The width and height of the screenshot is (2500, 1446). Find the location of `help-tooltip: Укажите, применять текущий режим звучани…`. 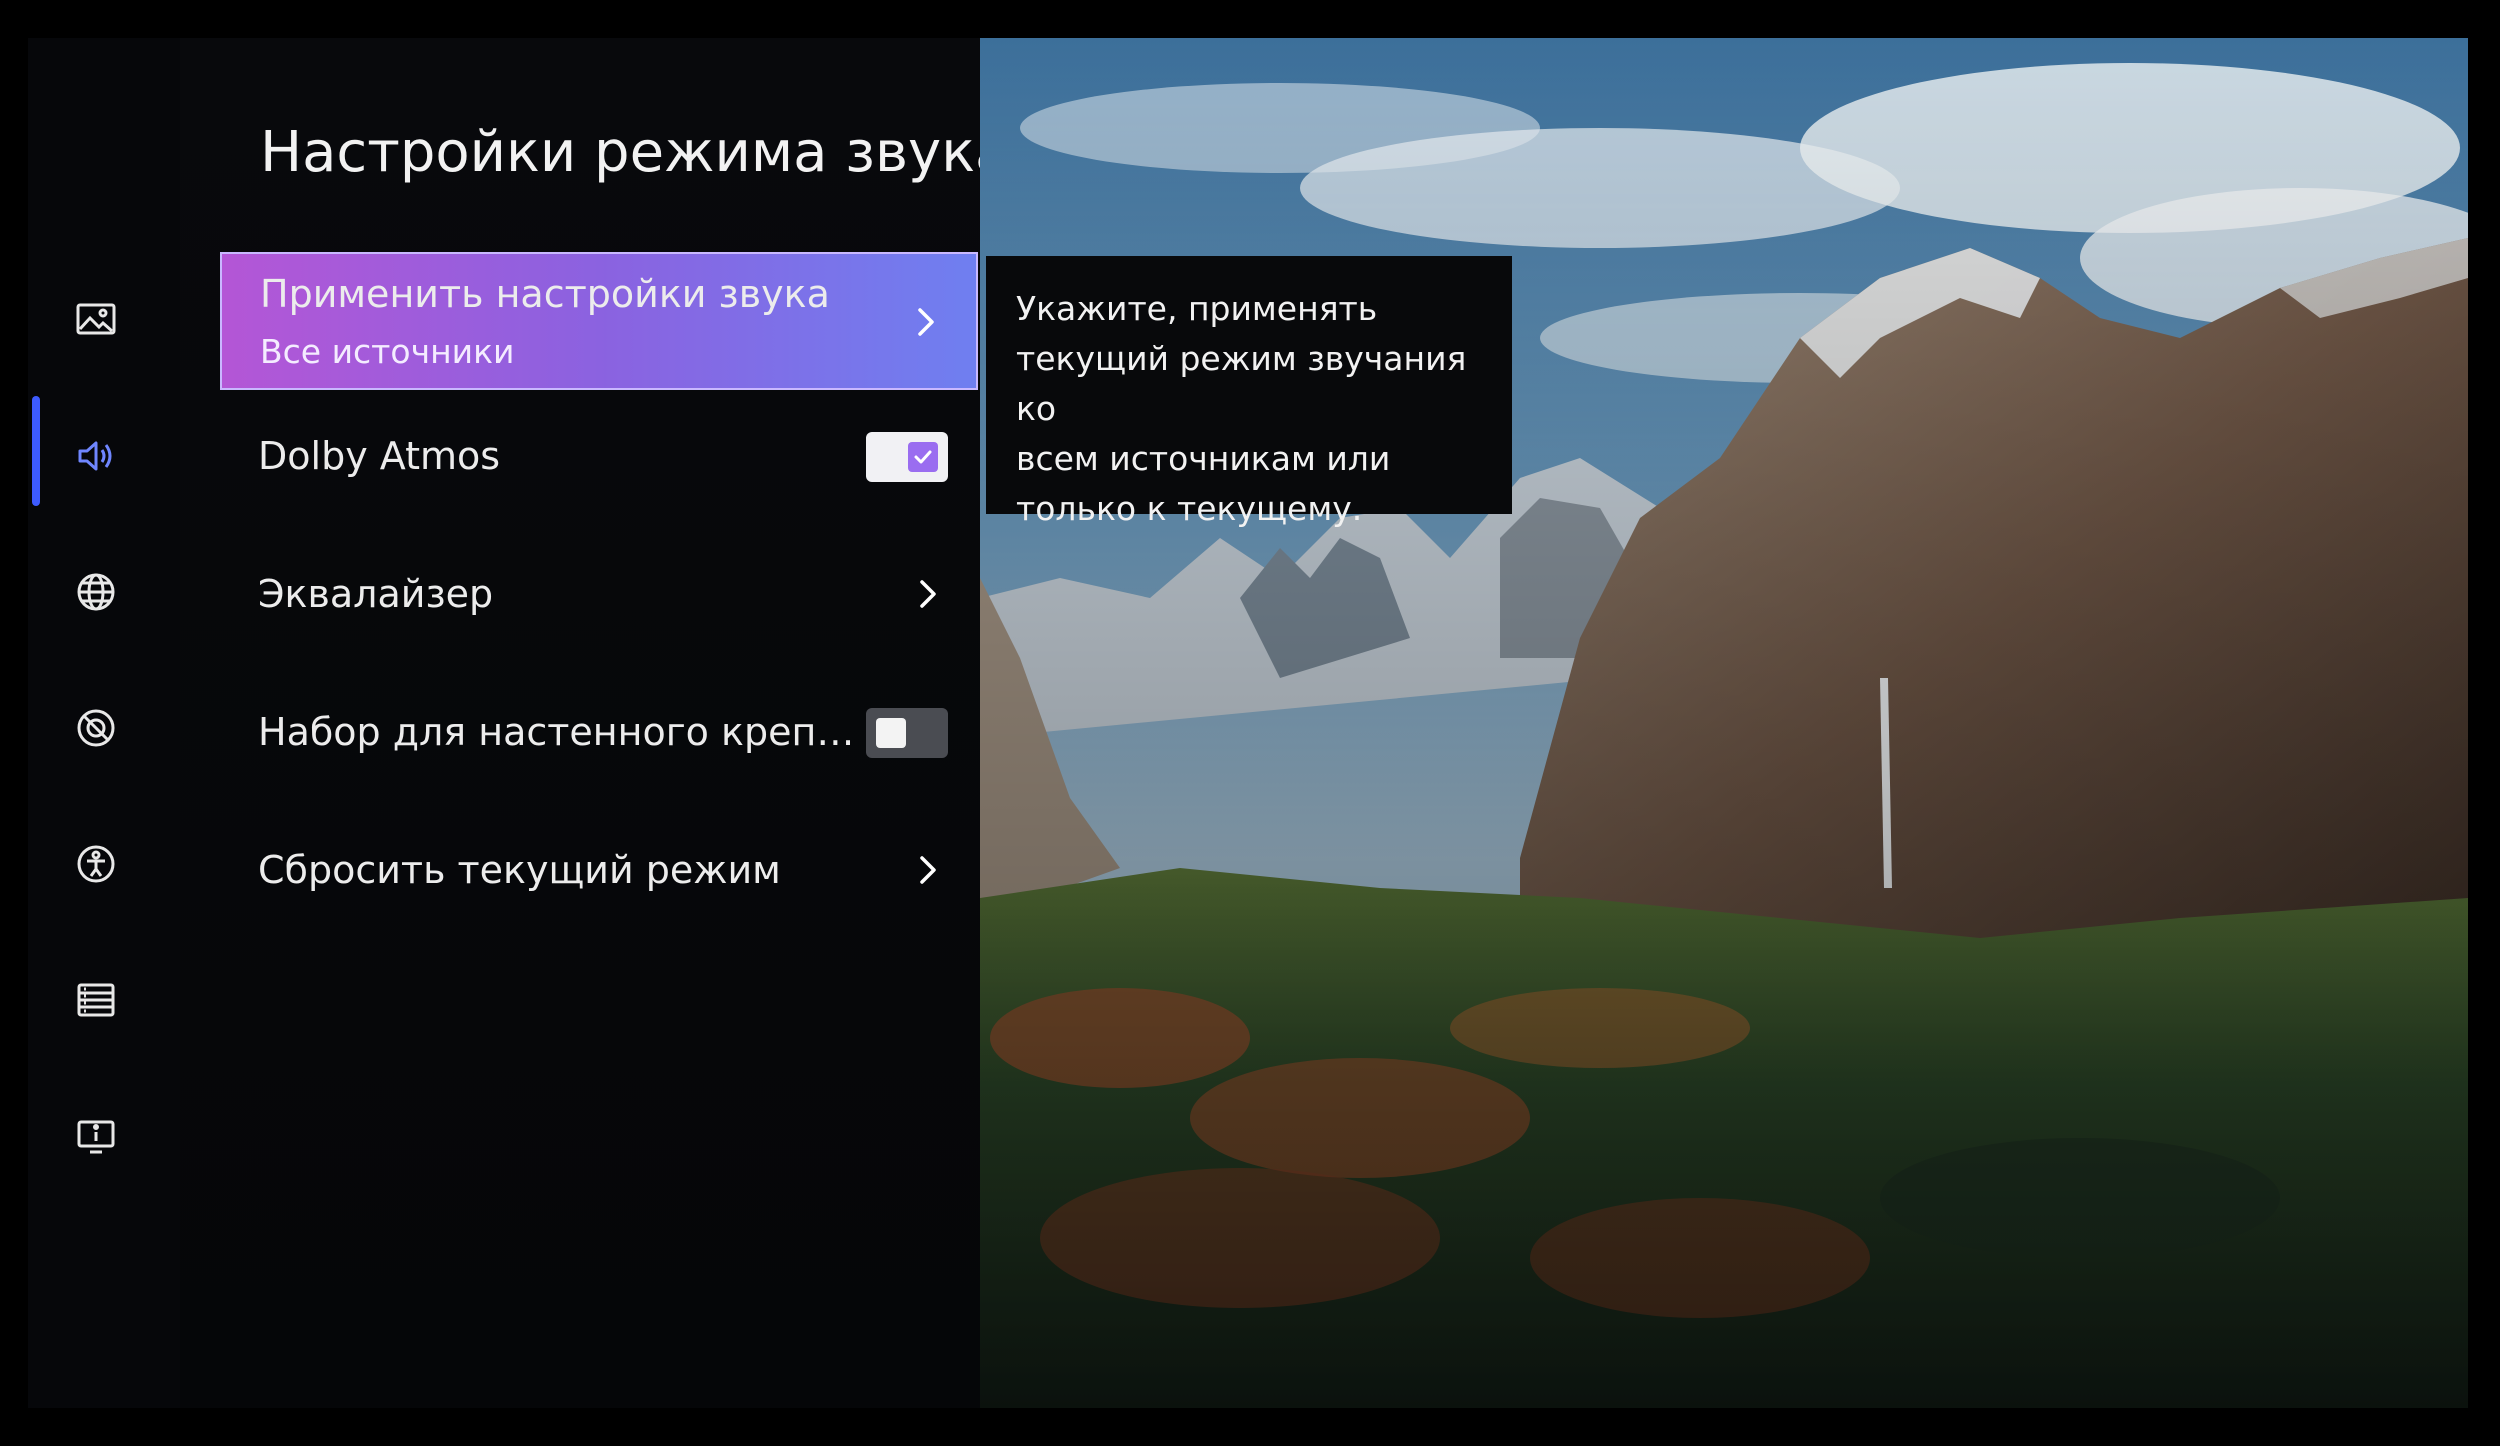

help-tooltip: Укажите, применять текущий режим звучани… is located at coordinates (1249, 392).